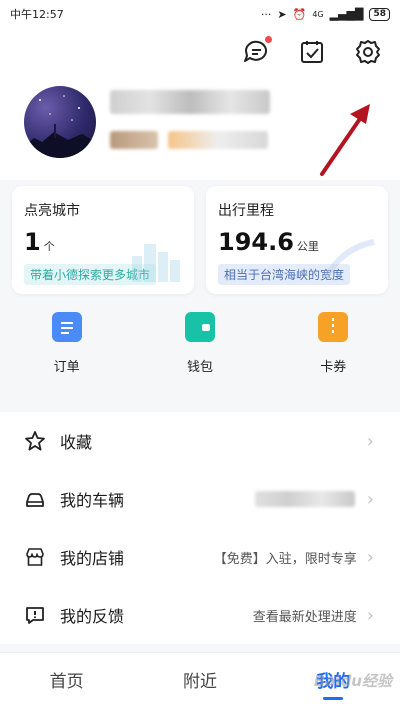 The image size is (400, 711). I want to click on tab-nearby: 附近, so click(200, 682).